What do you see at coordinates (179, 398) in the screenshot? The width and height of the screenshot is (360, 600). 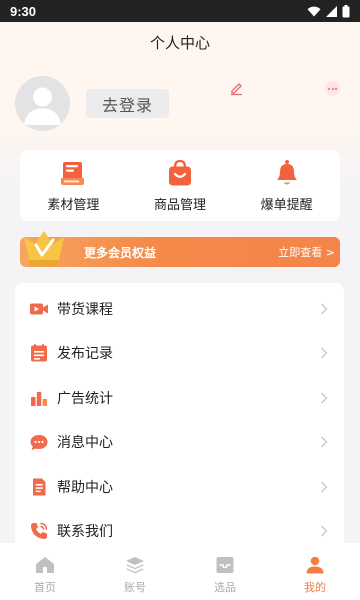 I see `menu-item-ad-stats: 广告统计` at bounding box center [179, 398].